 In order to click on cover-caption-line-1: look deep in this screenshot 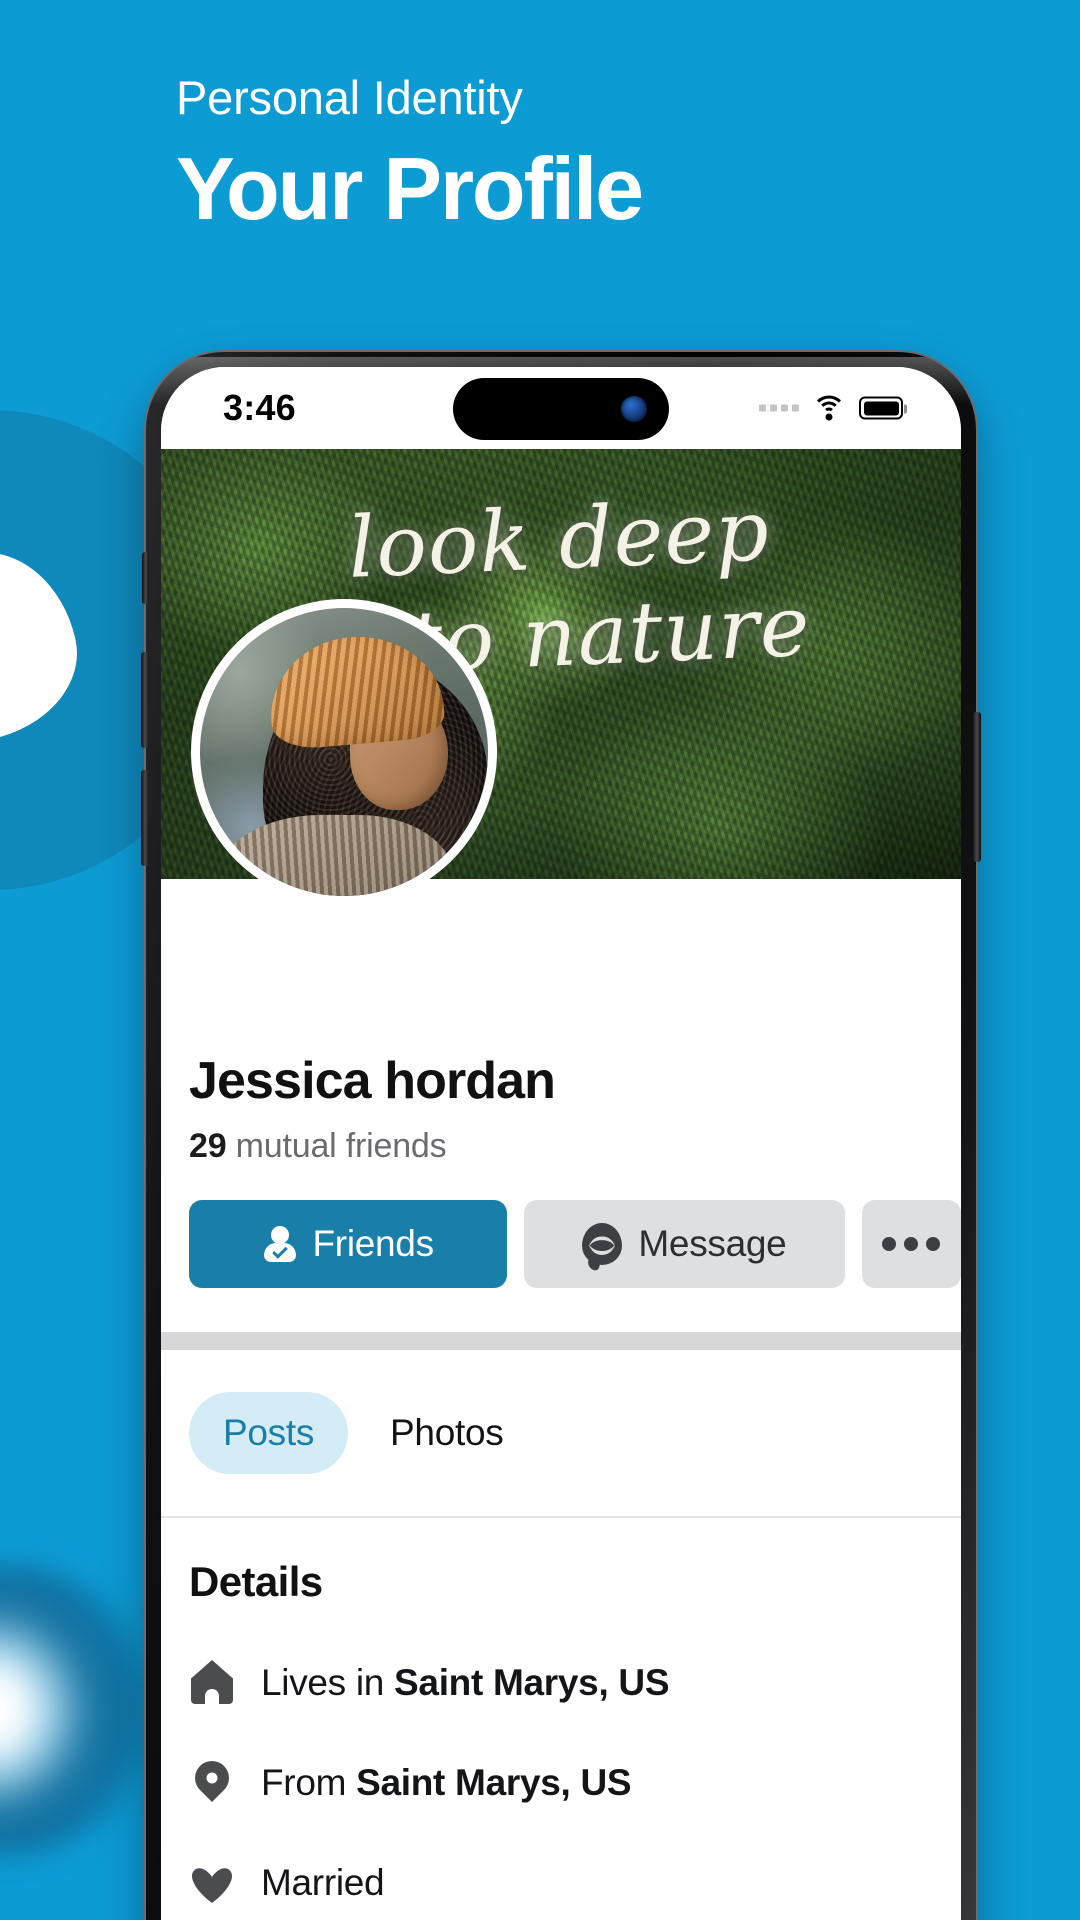, I will do `click(559, 539)`.